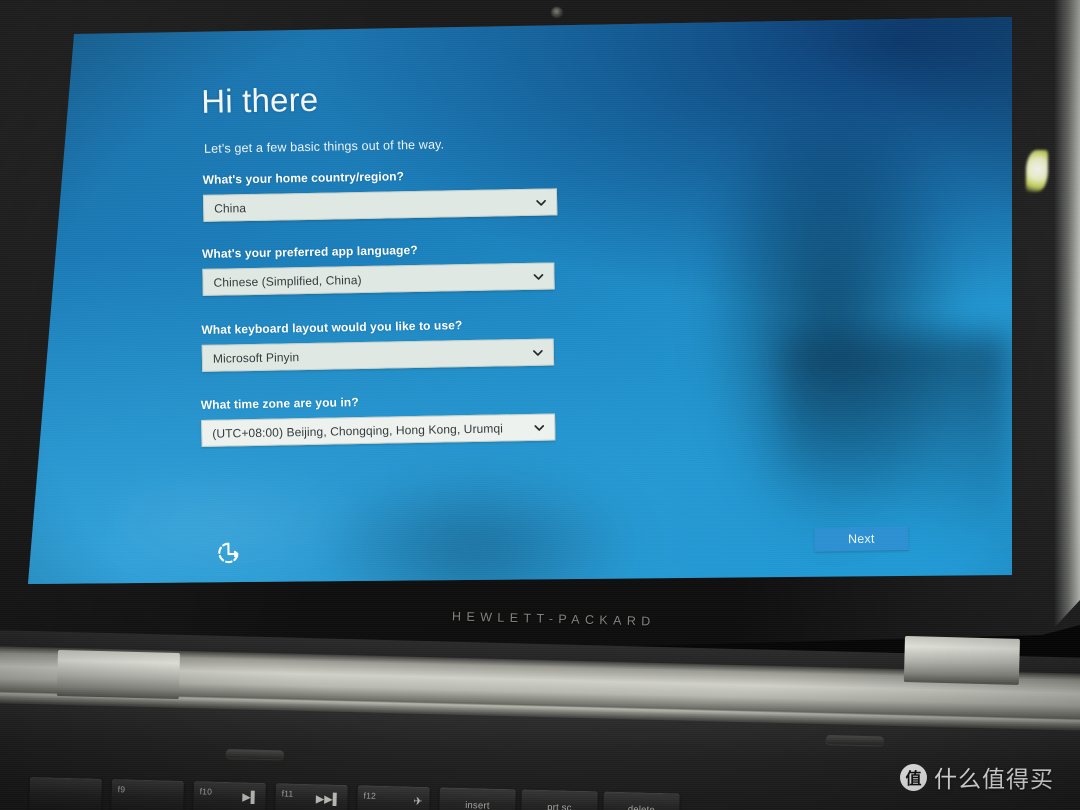  Describe the element at coordinates (250, 797) in the screenshot. I see `play-pause-icon: ▶▌` at that location.